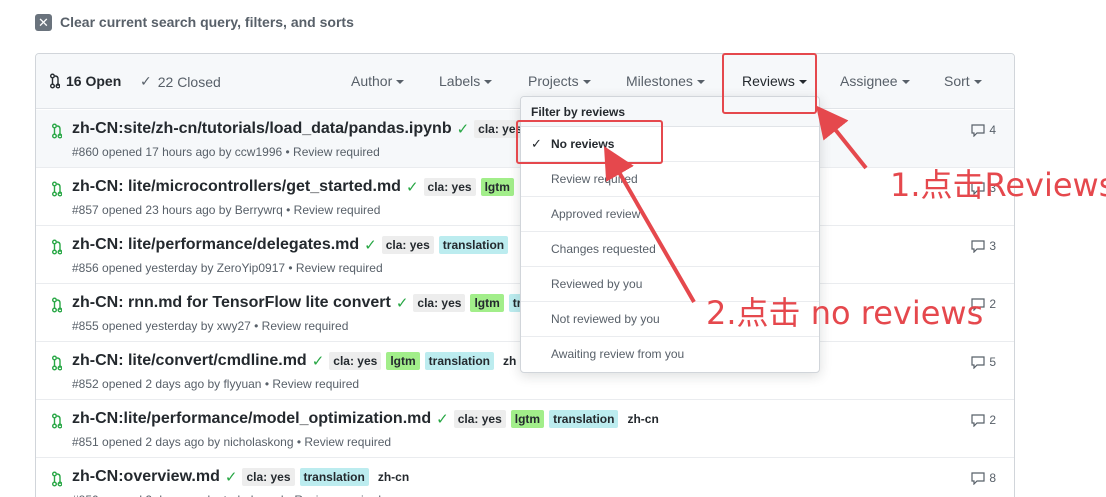 This screenshot has height=497, width=1106. What do you see at coordinates (735, 204) in the screenshot?
I see `annotation-arrows` at bounding box center [735, 204].